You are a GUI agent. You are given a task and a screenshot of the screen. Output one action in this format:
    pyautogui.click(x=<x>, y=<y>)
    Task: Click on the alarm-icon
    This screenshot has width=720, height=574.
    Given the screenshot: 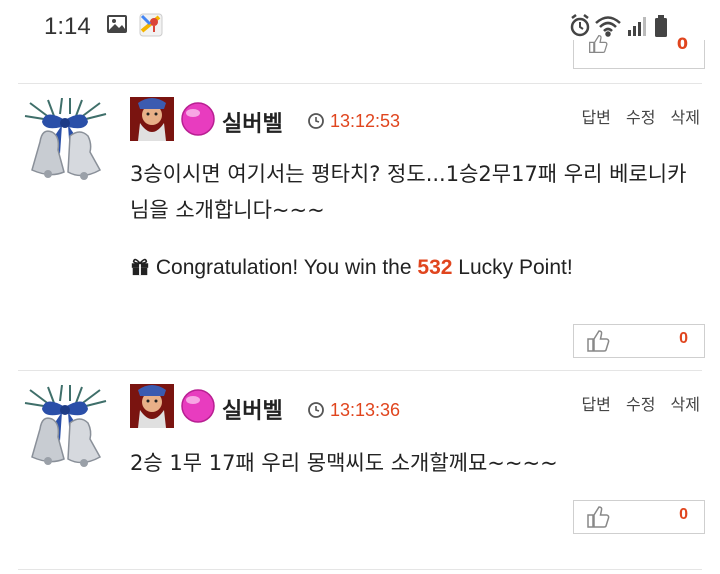 What is the action you would take?
    pyautogui.click(x=580, y=25)
    